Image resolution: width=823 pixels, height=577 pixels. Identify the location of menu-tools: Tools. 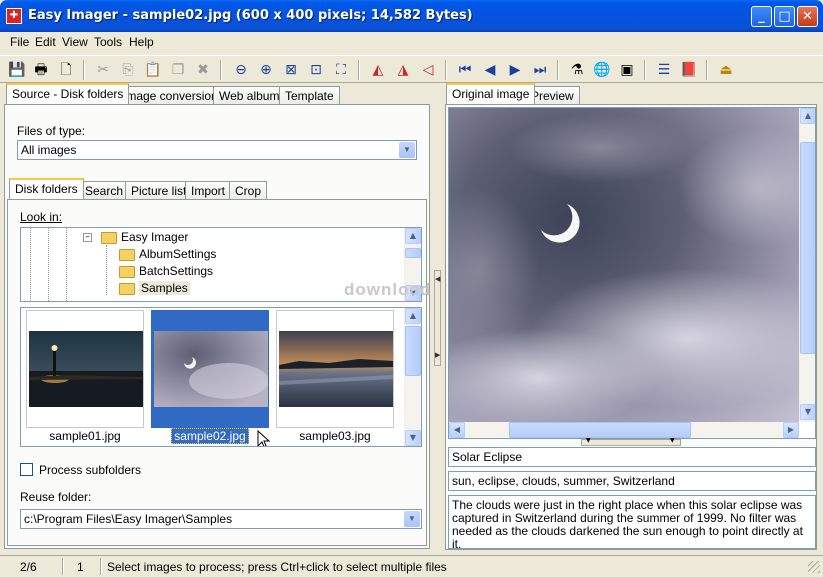
(108, 42).